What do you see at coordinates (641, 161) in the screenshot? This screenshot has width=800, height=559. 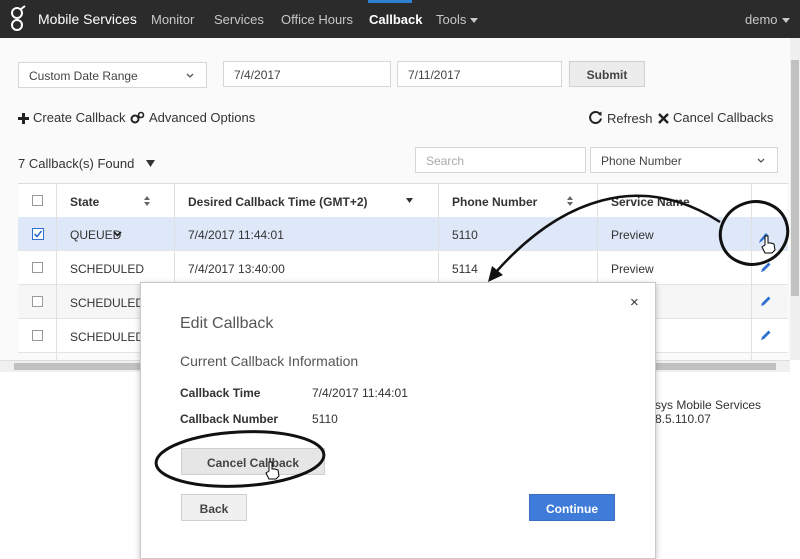 I see `search-field-value: Phone Number` at bounding box center [641, 161].